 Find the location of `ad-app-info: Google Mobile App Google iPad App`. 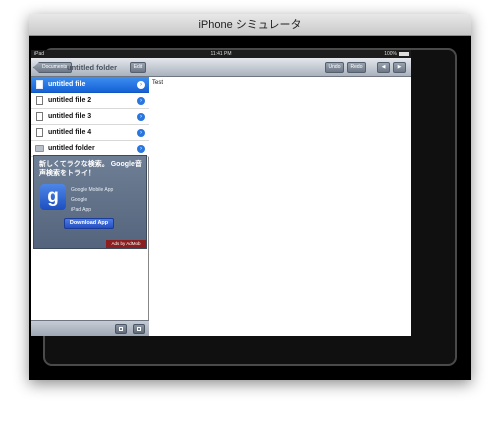

ad-app-info: Google Mobile App Google iPad App is located at coordinates (92, 200).